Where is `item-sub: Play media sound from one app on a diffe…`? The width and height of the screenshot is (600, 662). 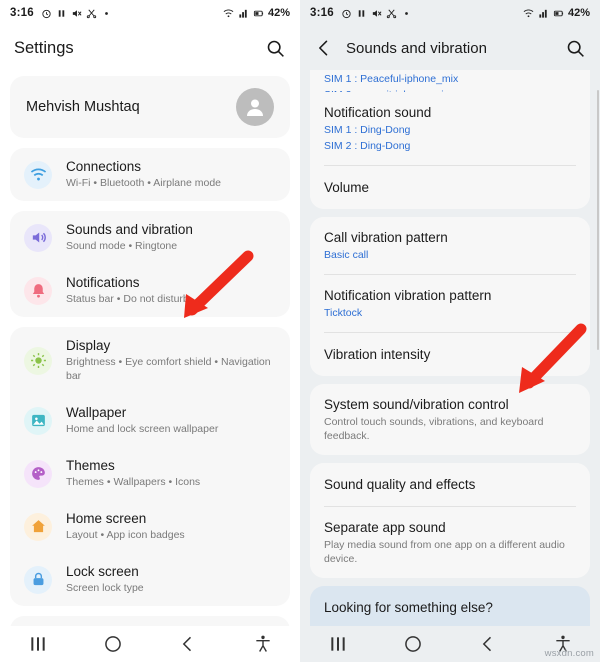
item-sub: Play media sound from one app on a diffe… is located at coordinates (444, 552).